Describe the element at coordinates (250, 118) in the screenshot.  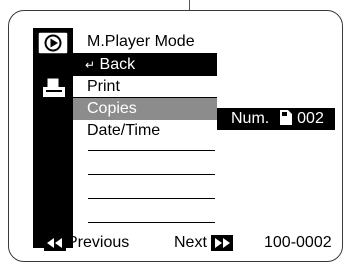
I see `copies-num-label: Num.` at that location.